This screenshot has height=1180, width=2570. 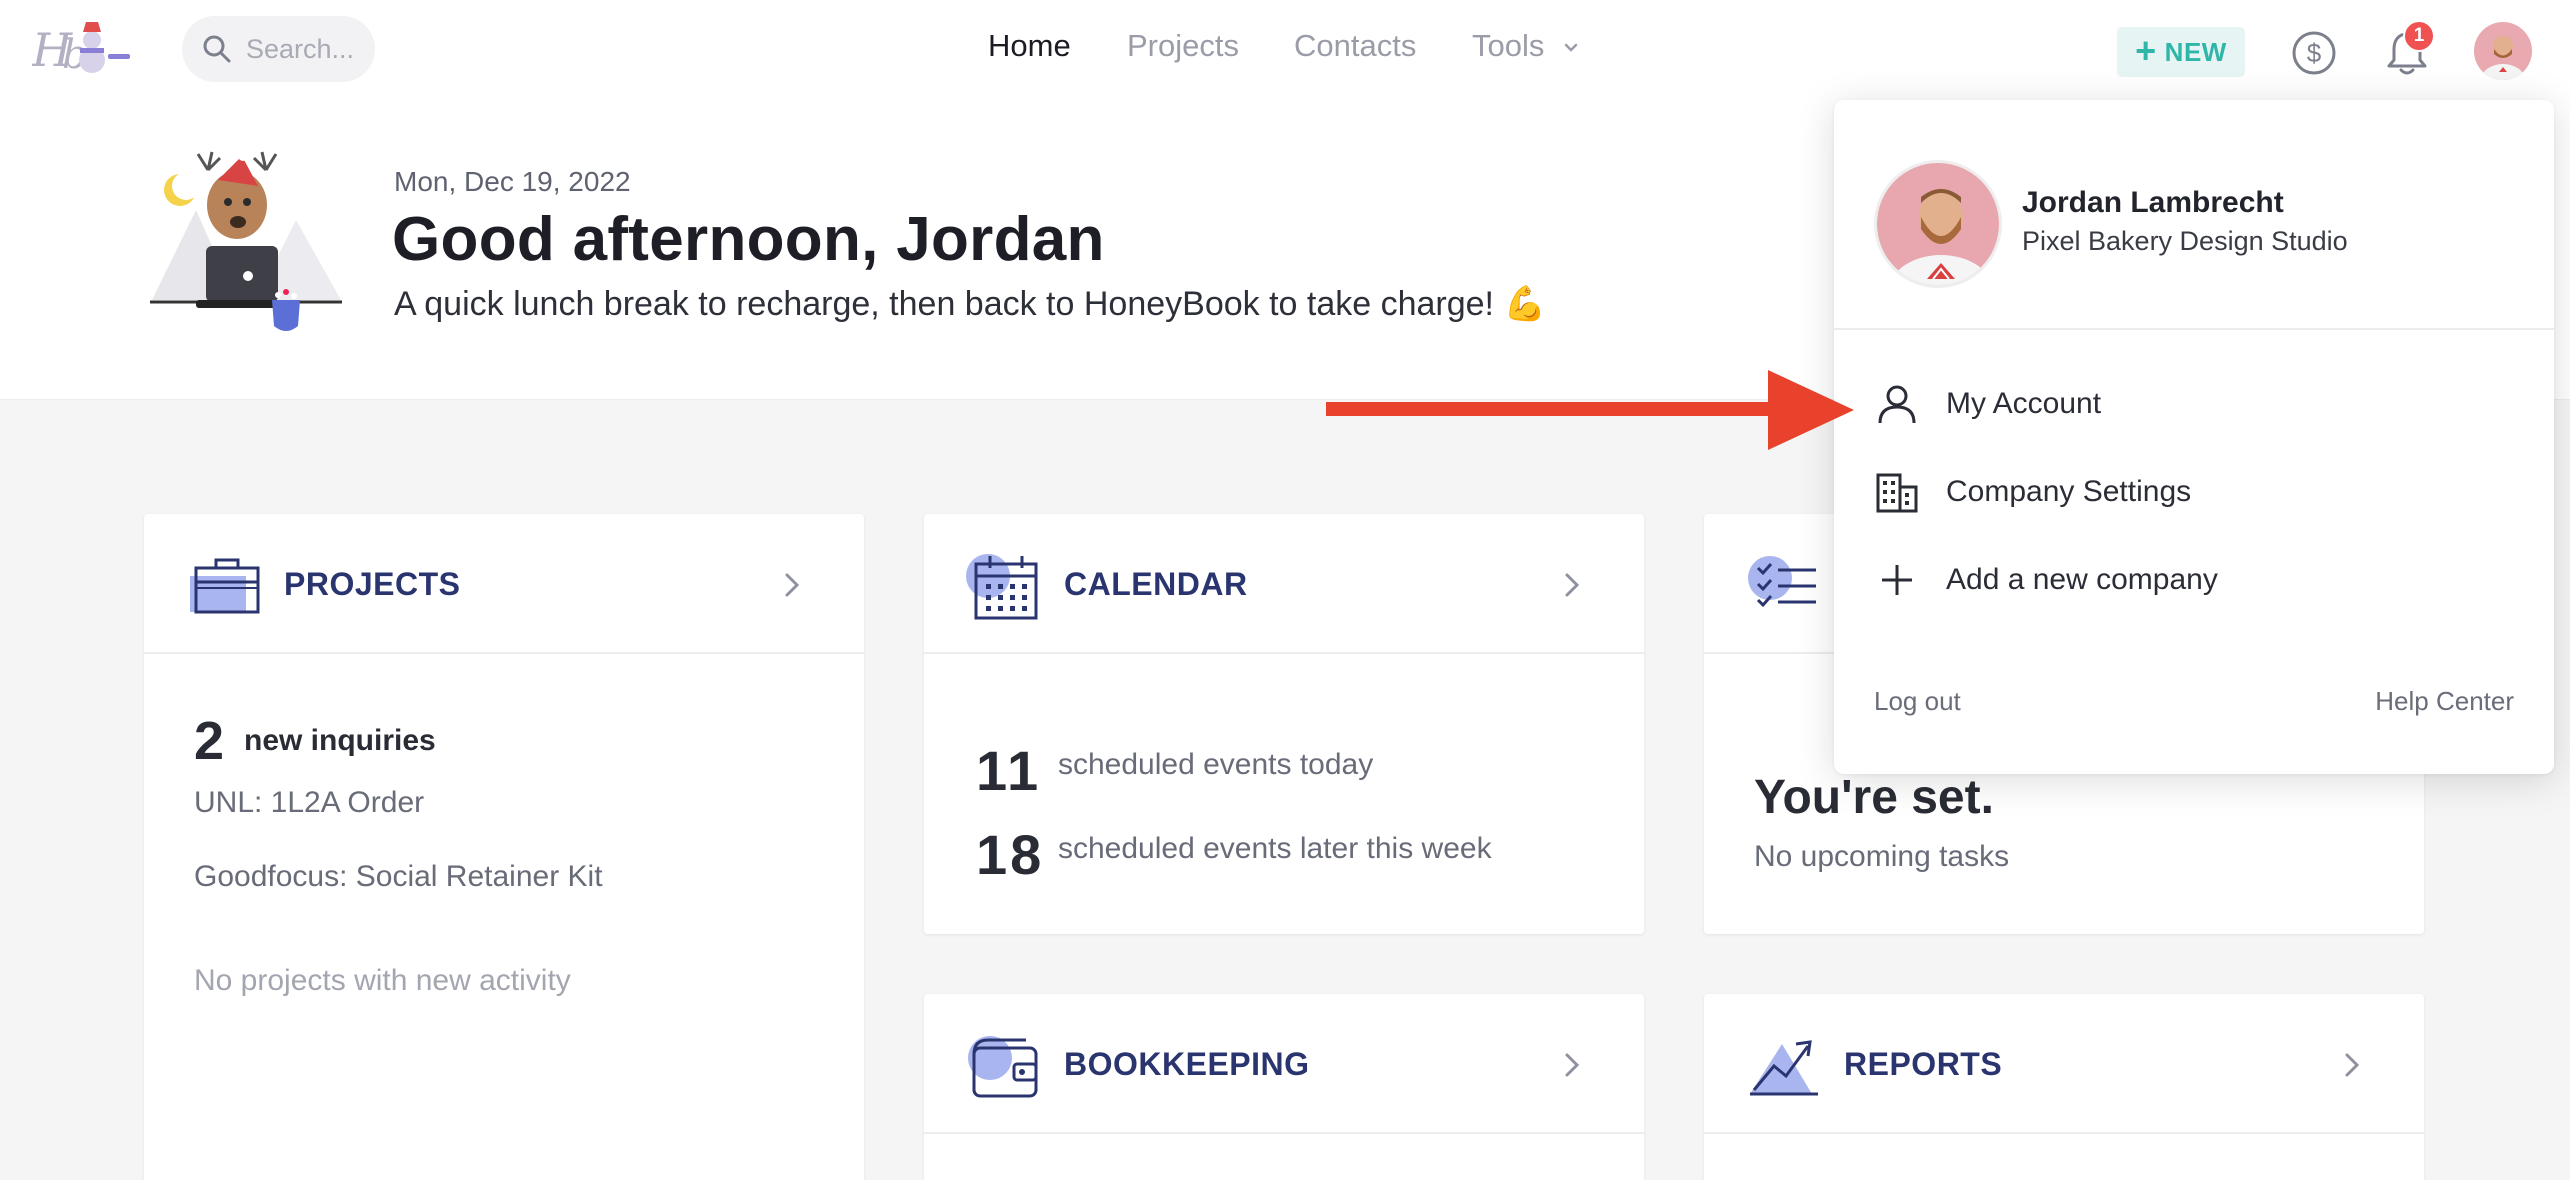 What do you see at coordinates (1590, 410) in the screenshot?
I see `red-arrow-annotation` at bounding box center [1590, 410].